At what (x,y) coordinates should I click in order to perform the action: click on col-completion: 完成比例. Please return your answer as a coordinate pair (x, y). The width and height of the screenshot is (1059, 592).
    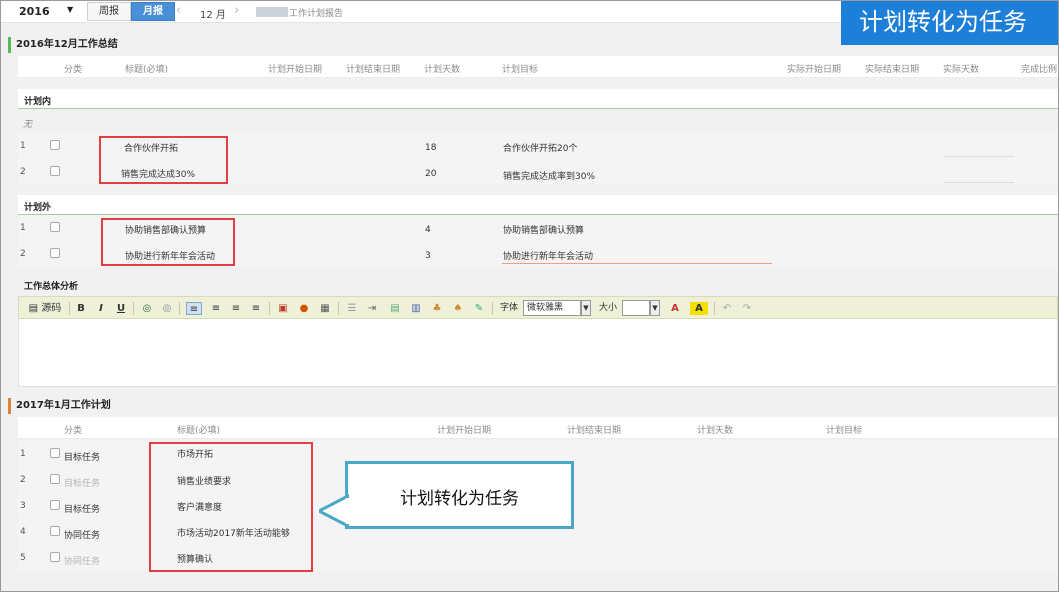
    Looking at the image, I should click on (1039, 70).